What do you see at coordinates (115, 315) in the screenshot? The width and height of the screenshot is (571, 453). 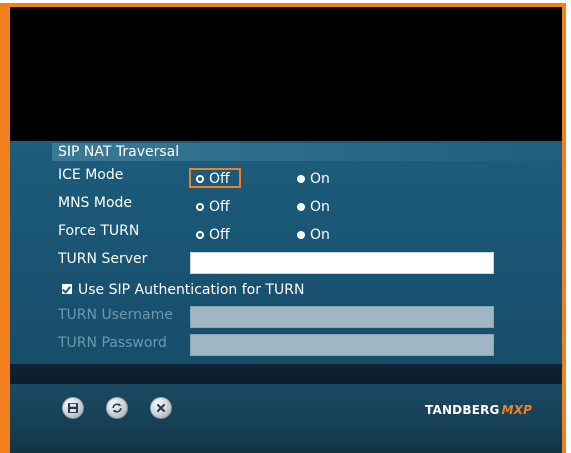 I see `turn-username-label: TURN Username` at bounding box center [115, 315].